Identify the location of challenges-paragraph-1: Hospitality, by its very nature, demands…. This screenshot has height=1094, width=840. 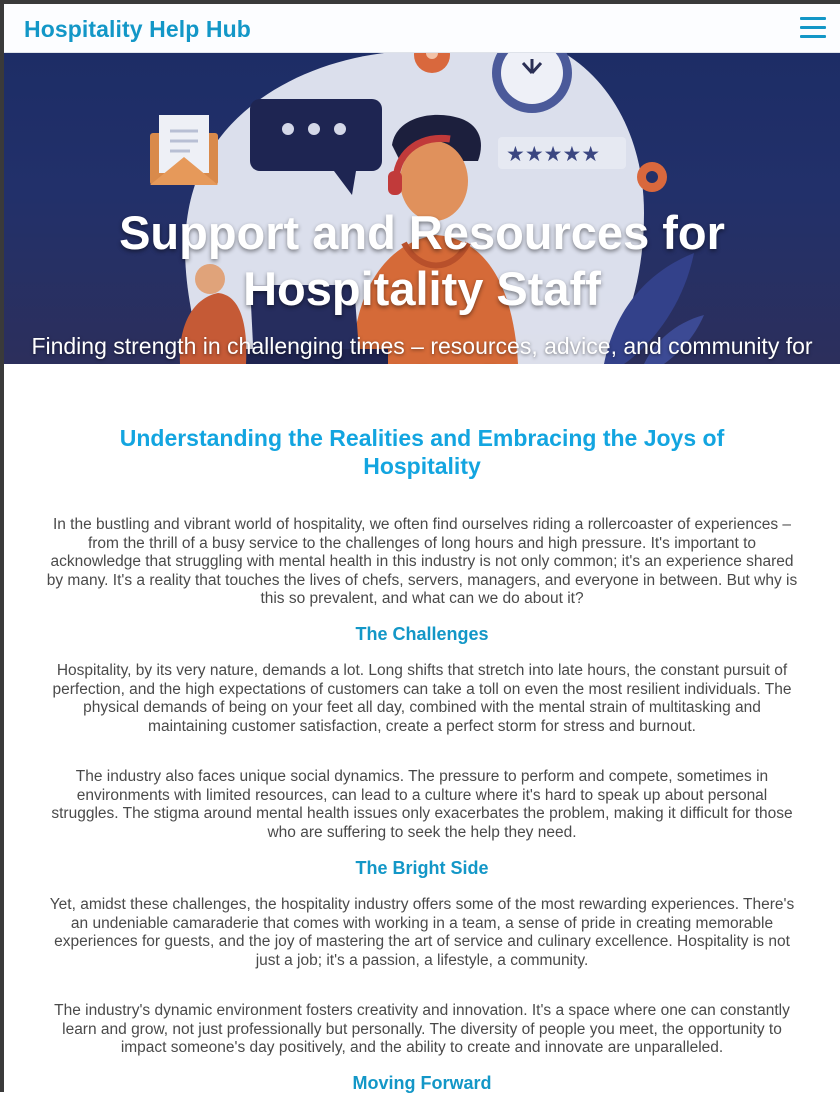
(422, 698).